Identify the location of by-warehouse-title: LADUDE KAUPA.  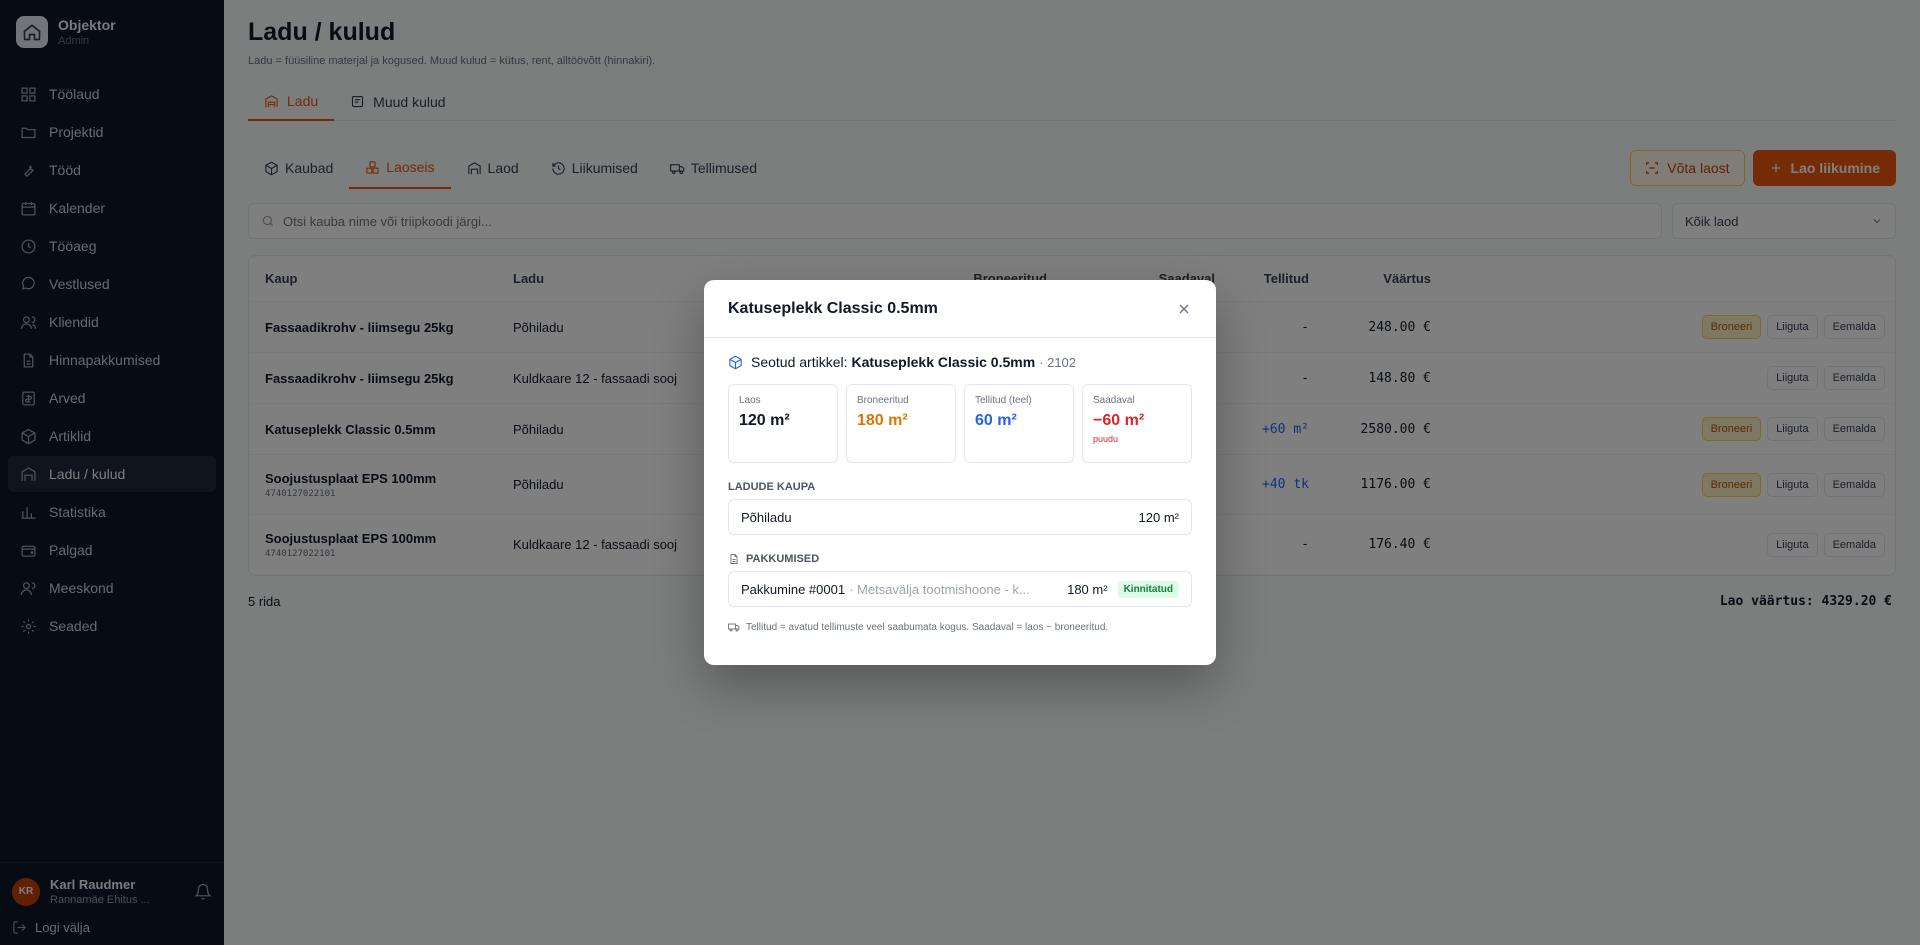
(960, 487).